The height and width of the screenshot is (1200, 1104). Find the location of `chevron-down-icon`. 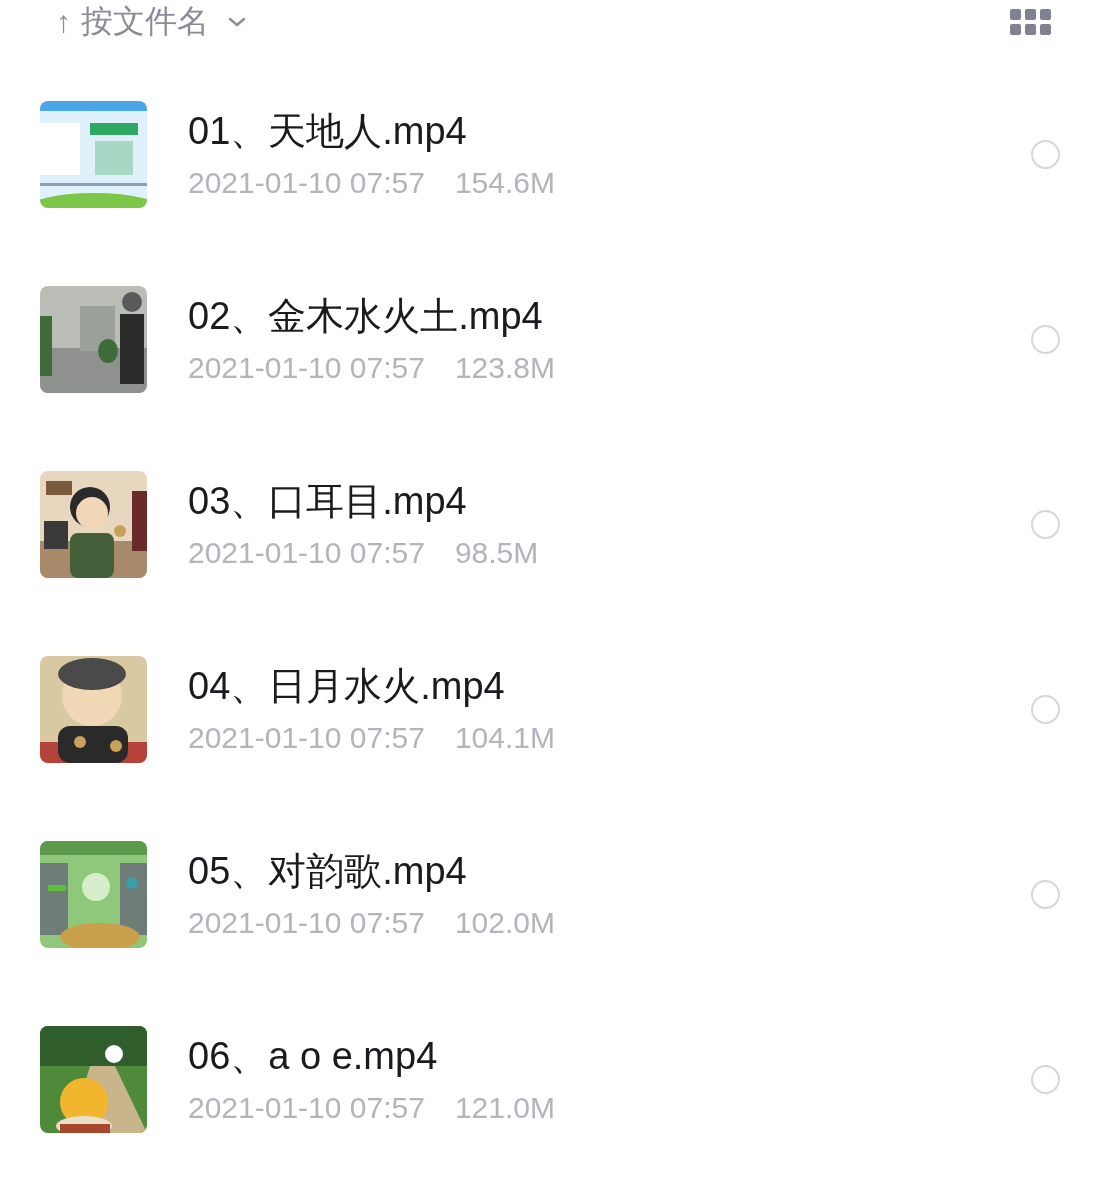

chevron-down-icon is located at coordinates (237, 22).